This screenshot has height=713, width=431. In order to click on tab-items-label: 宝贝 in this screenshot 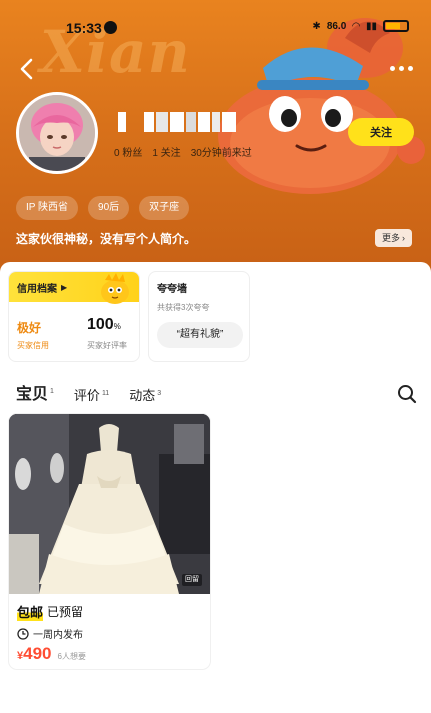, I will do `click(32, 394)`.